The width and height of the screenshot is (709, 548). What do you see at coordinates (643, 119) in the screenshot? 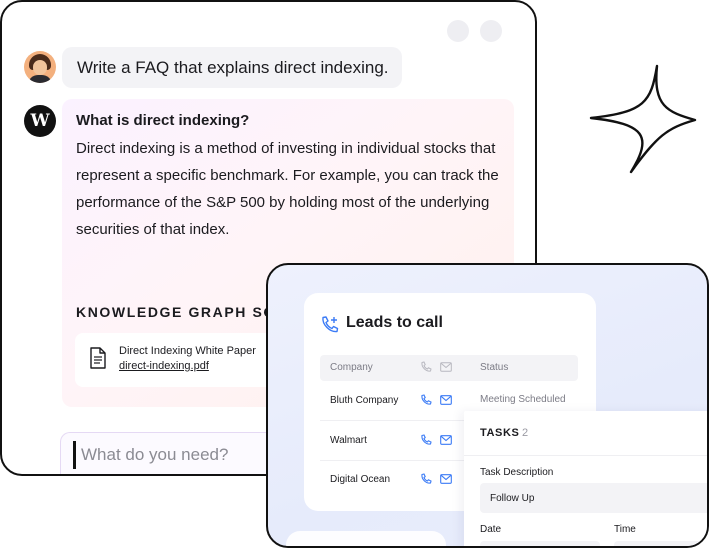
I see `sparkle-icon` at bounding box center [643, 119].